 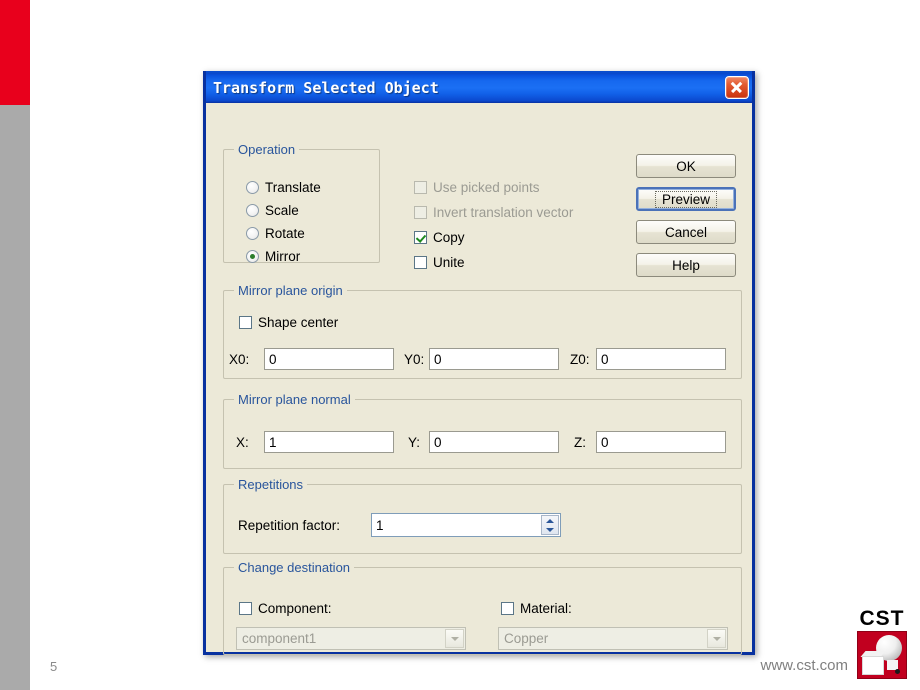 I want to click on radio-translate-label: Translate, so click(x=293, y=187).